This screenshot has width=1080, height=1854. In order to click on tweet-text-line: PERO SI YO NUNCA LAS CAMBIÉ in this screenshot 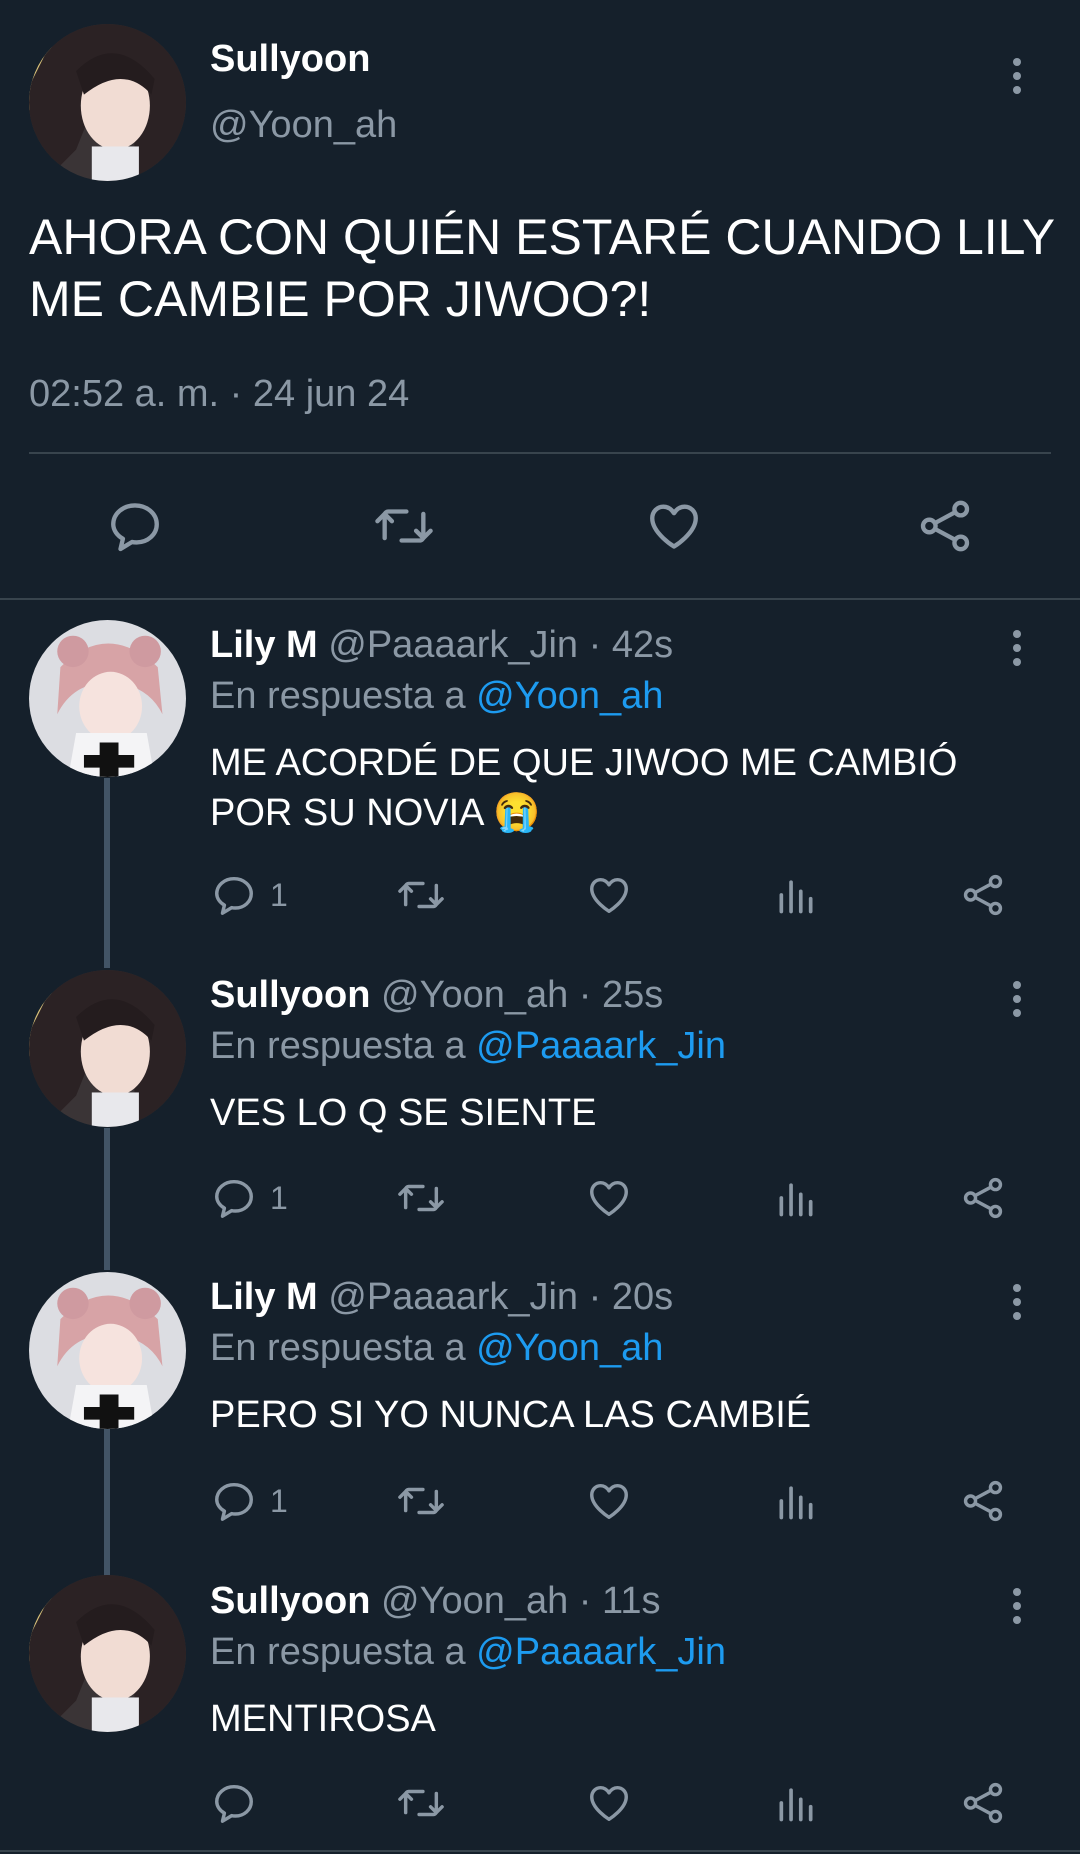, I will do `click(511, 1415)`.